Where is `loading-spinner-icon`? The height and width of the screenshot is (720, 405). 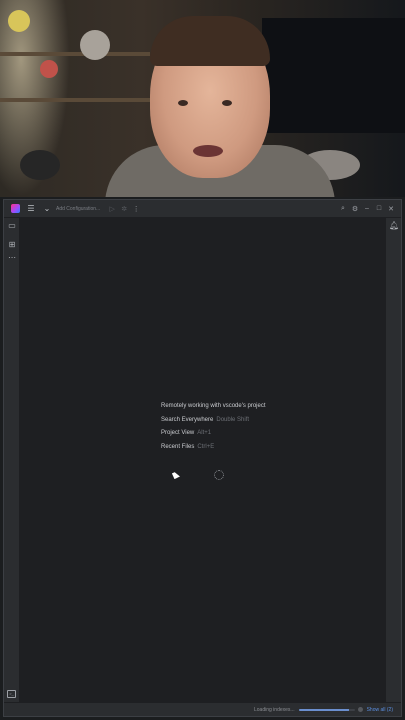 loading-spinner-icon is located at coordinates (219, 475).